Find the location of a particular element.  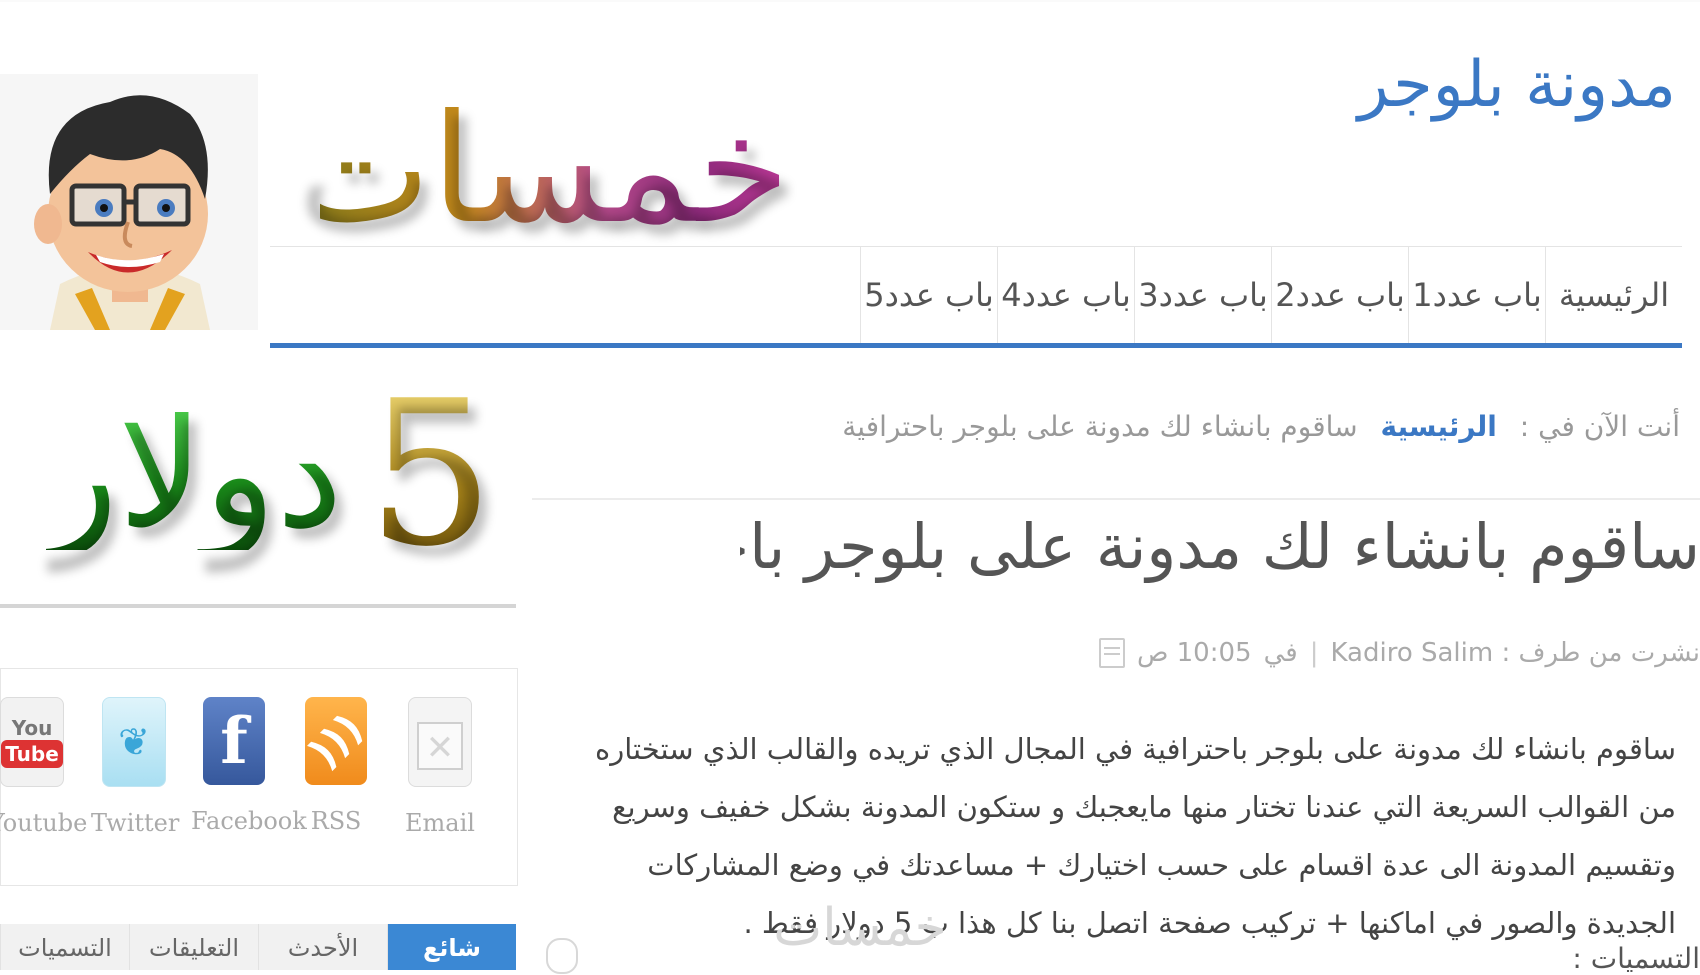

social-item-youtube: You Tube Youtube is located at coordinates (44, 767).